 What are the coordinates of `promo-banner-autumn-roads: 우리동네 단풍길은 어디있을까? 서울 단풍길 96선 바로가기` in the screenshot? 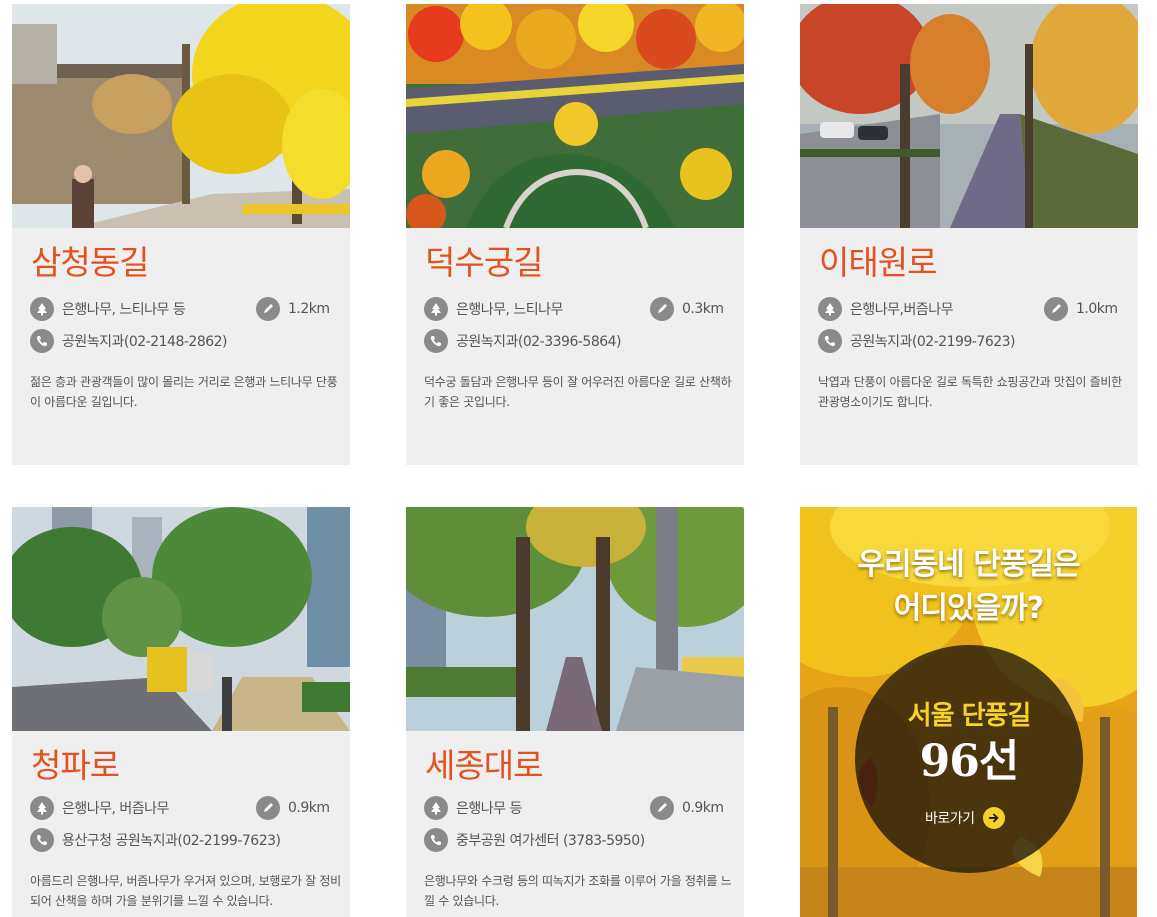 It's located at (968, 712).